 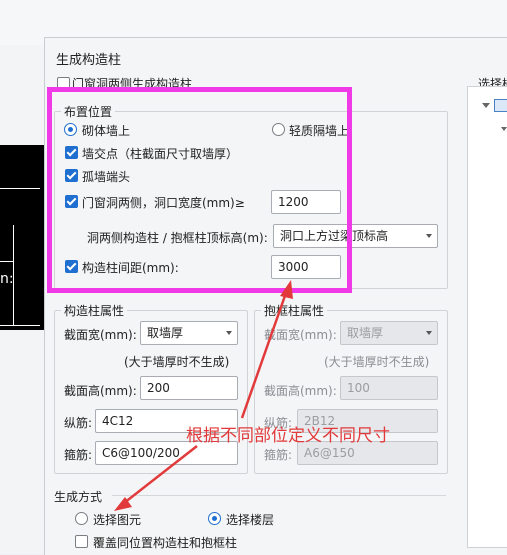 What do you see at coordinates (160, 474) in the screenshot?
I see `arrow-down-line` at bounding box center [160, 474].